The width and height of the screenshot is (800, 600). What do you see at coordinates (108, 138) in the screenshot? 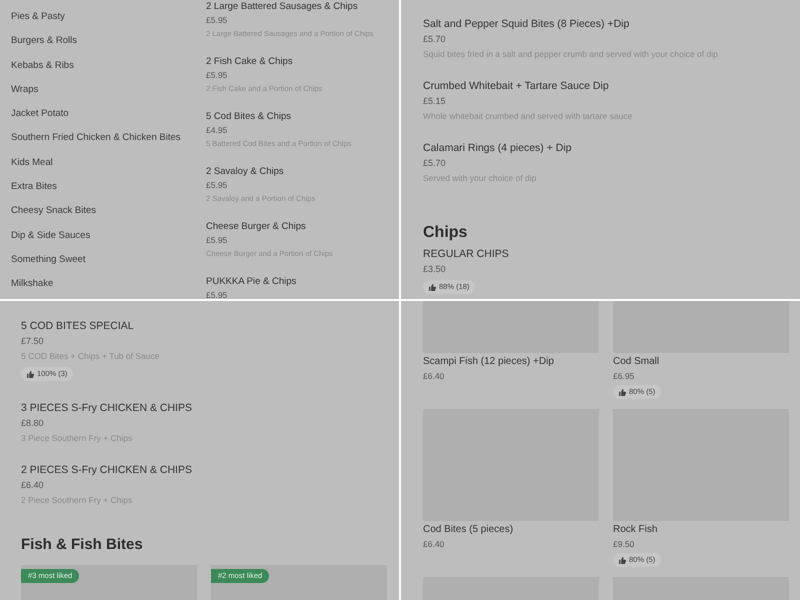
I see `category-link: Southern Fried Chicken & Chicken Bites` at bounding box center [108, 138].